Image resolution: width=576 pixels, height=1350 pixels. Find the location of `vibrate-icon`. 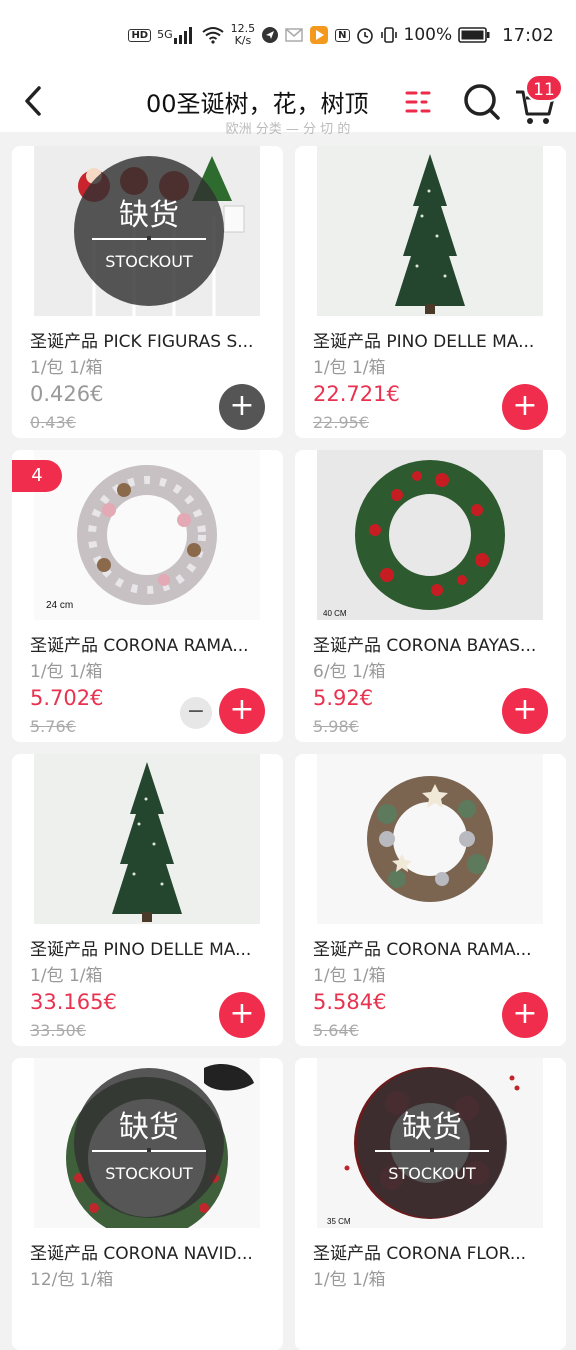

vibrate-icon is located at coordinates (389, 35).